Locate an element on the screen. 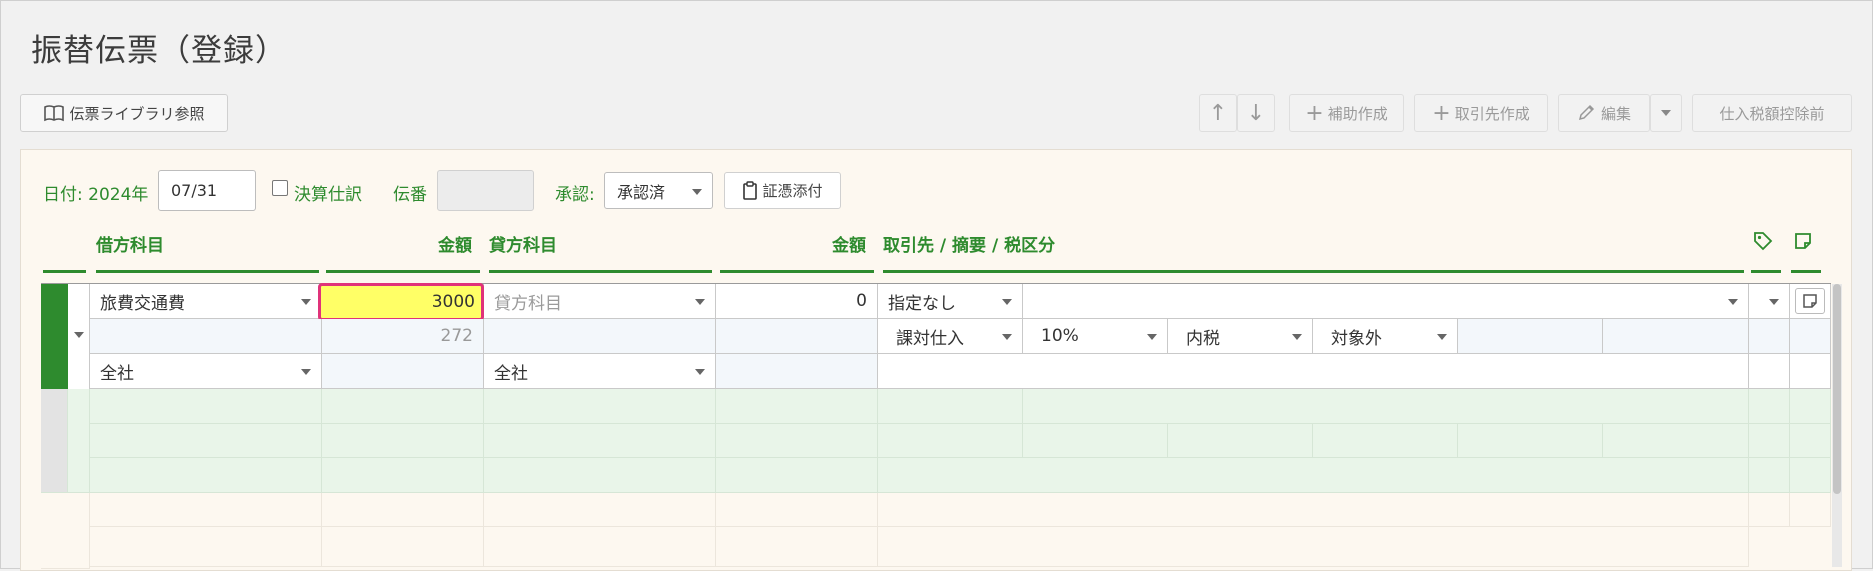  credit-amount-header: 金額 is located at coordinates (849, 246).